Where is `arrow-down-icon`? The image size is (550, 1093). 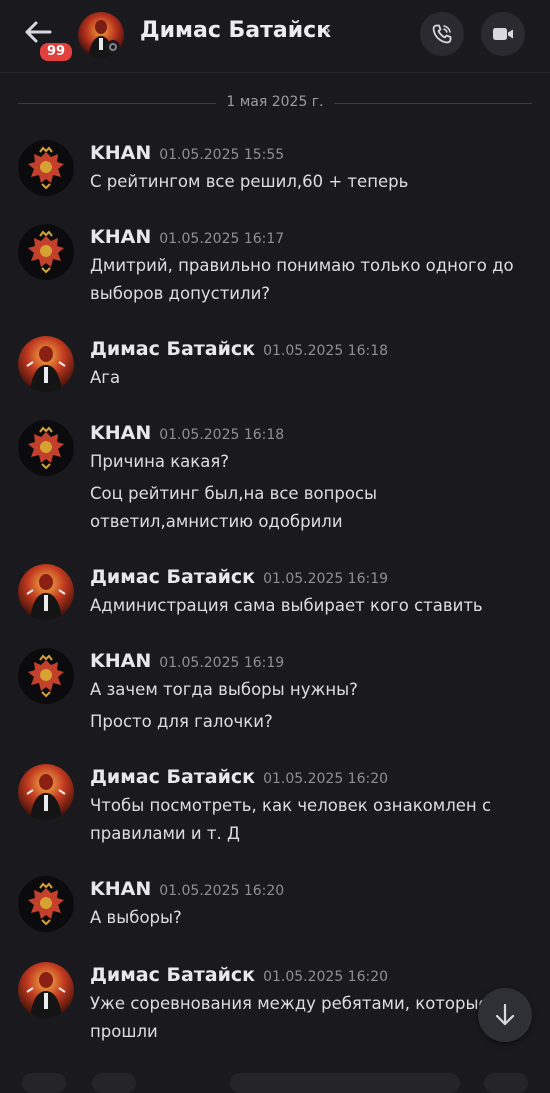
arrow-down-icon is located at coordinates (505, 1014).